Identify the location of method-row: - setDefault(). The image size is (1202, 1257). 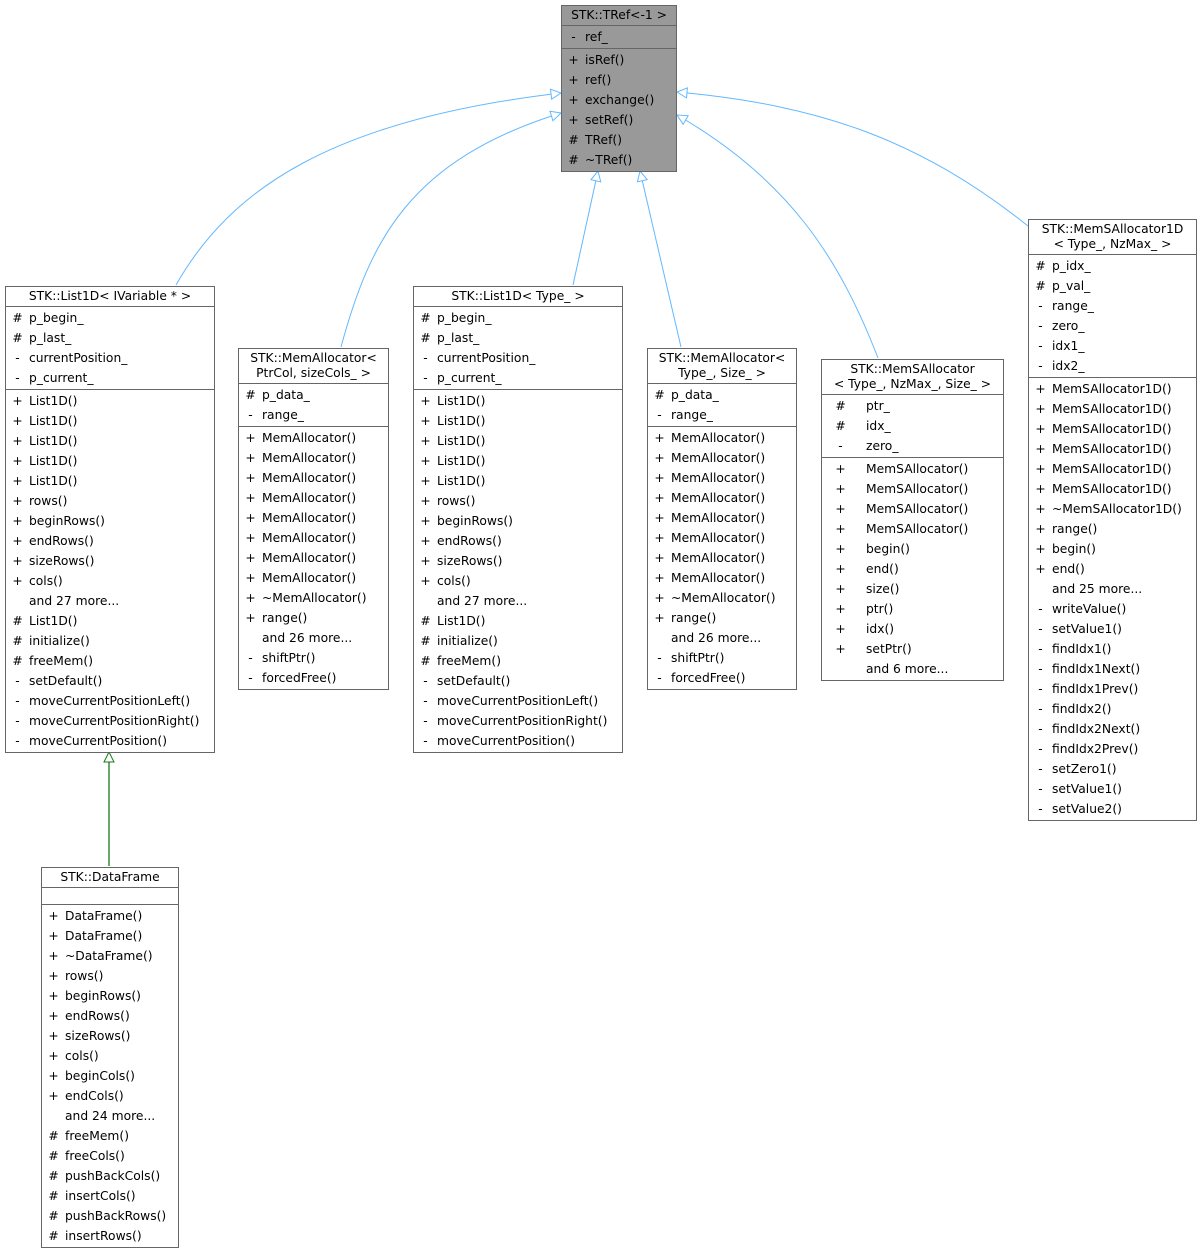
(110, 681).